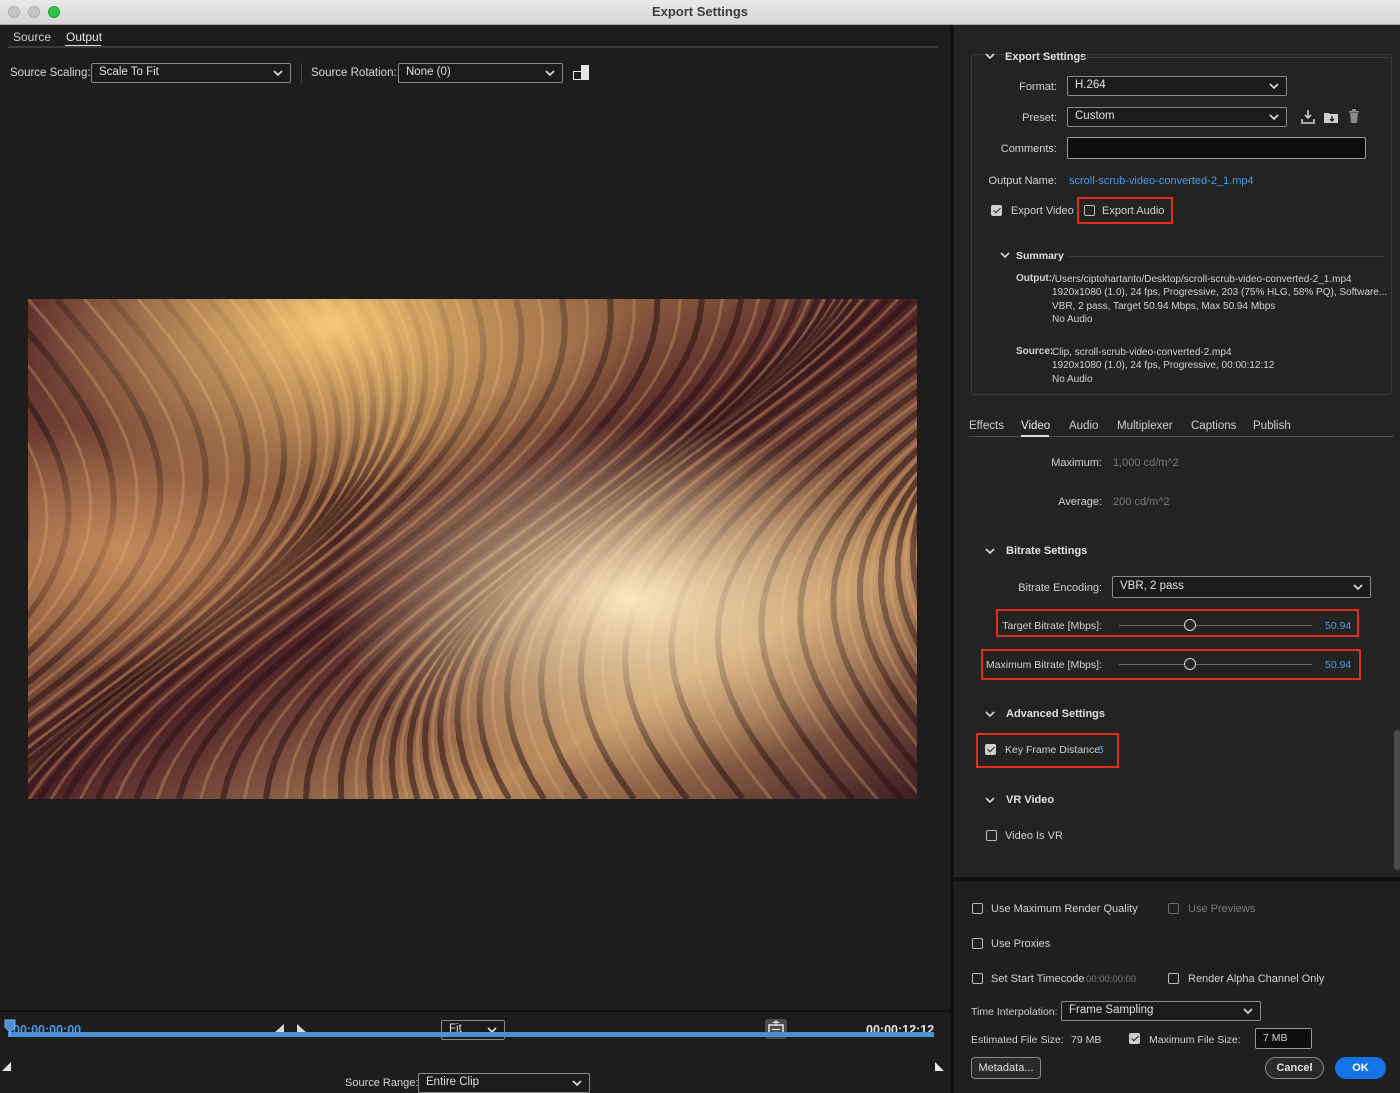 The height and width of the screenshot is (1093, 1400). What do you see at coordinates (1177, 117) in the screenshot?
I see `preset-select: Custom` at bounding box center [1177, 117].